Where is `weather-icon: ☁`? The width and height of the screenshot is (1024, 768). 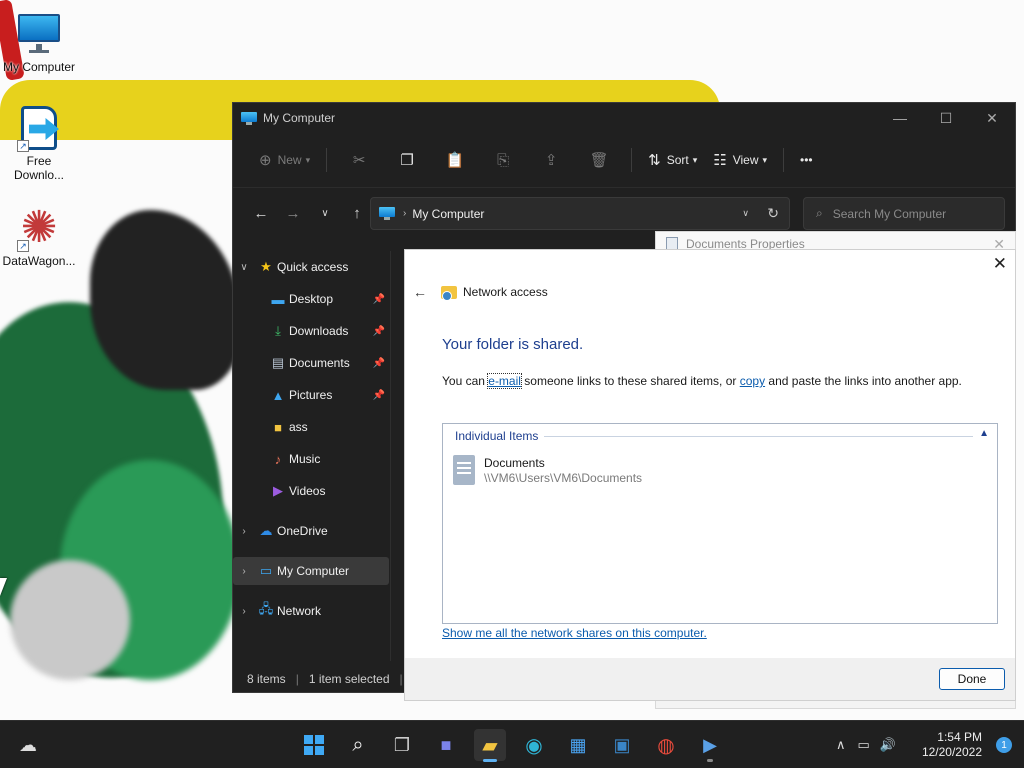
weather-icon: ☁ is located at coordinates (28, 745).